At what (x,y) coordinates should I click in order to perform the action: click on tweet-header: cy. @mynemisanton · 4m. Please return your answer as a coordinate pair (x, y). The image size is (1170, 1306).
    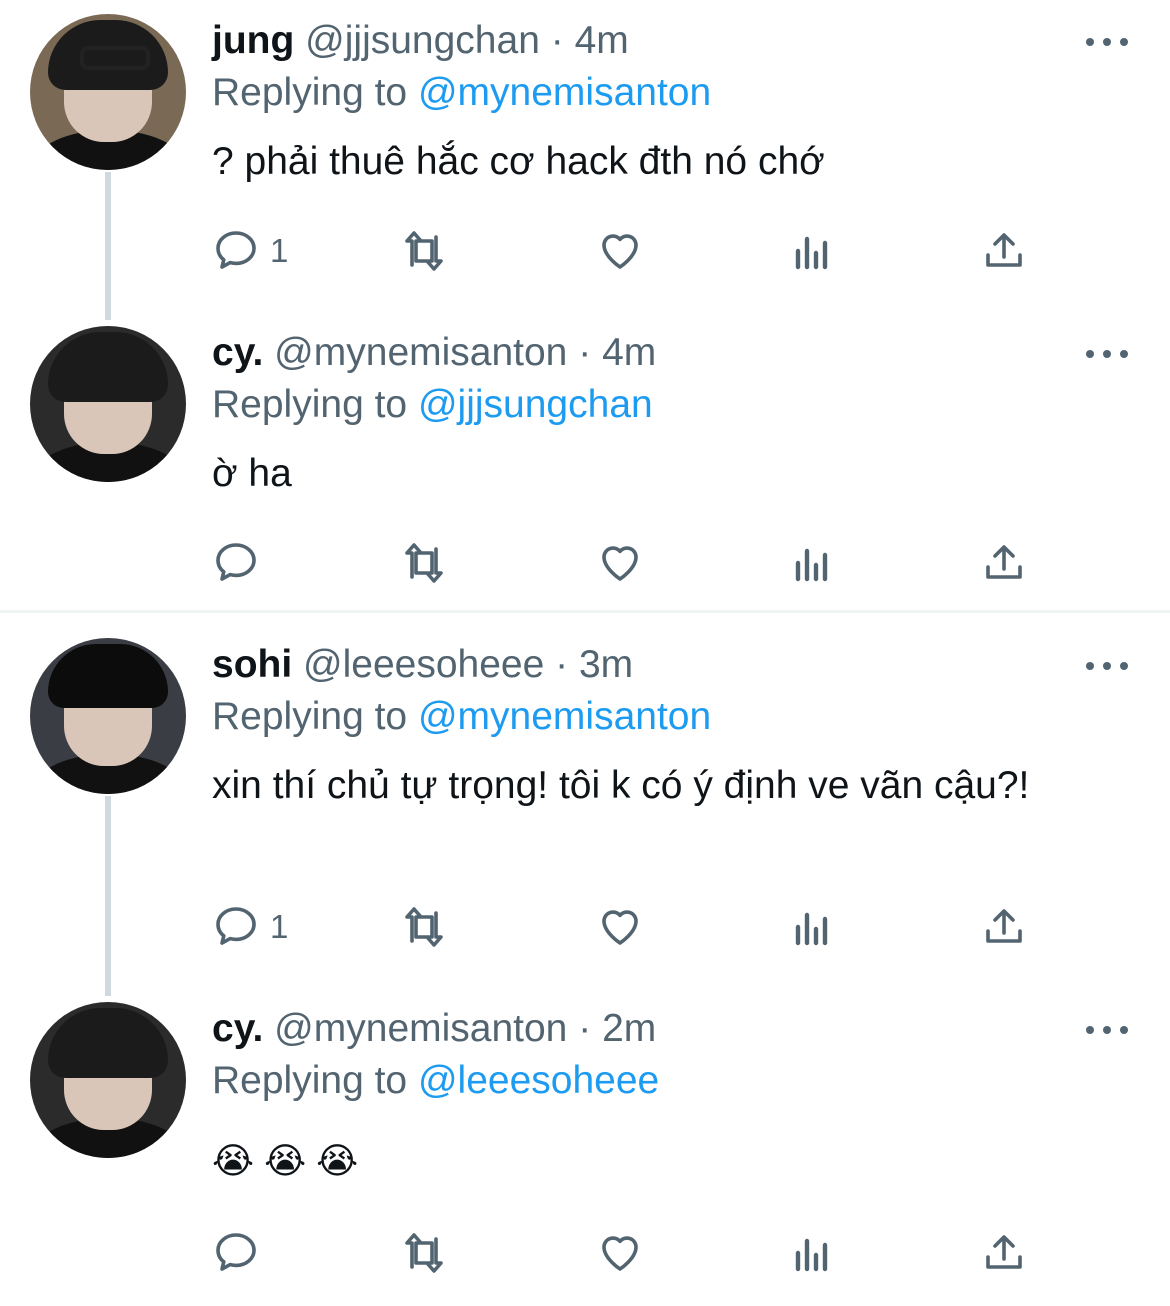
    Looking at the image, I should click on (434, 353).